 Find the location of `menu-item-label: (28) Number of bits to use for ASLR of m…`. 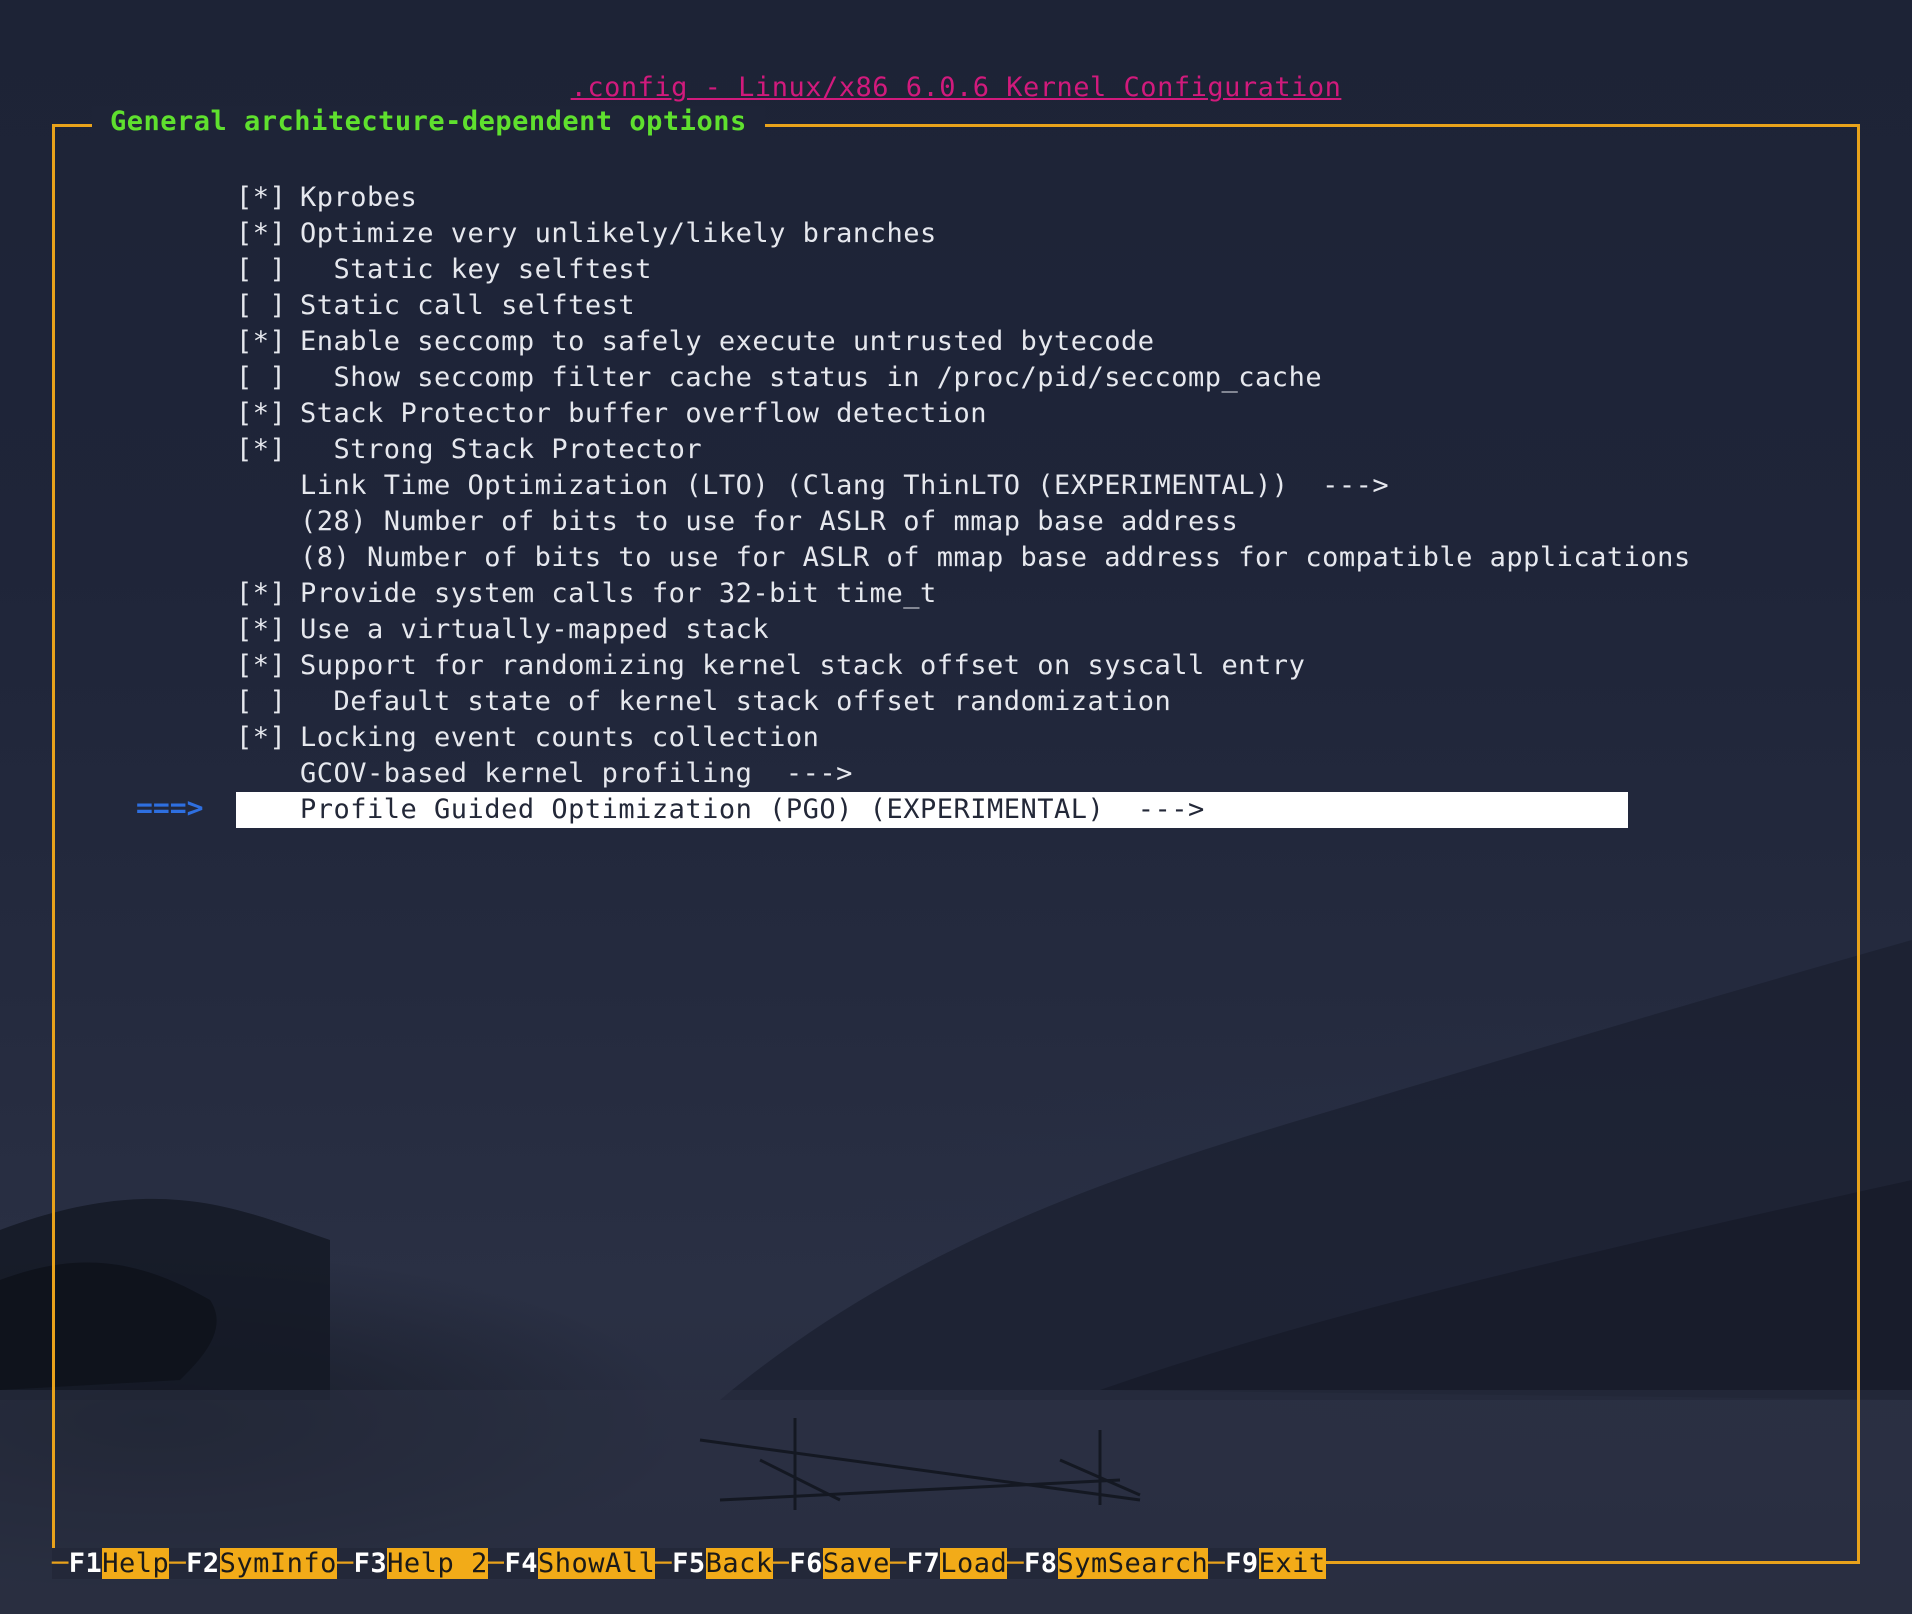

menu-item-label: (28) Number of bits to use for ASLR of m… is located at coordinates (769, 521).